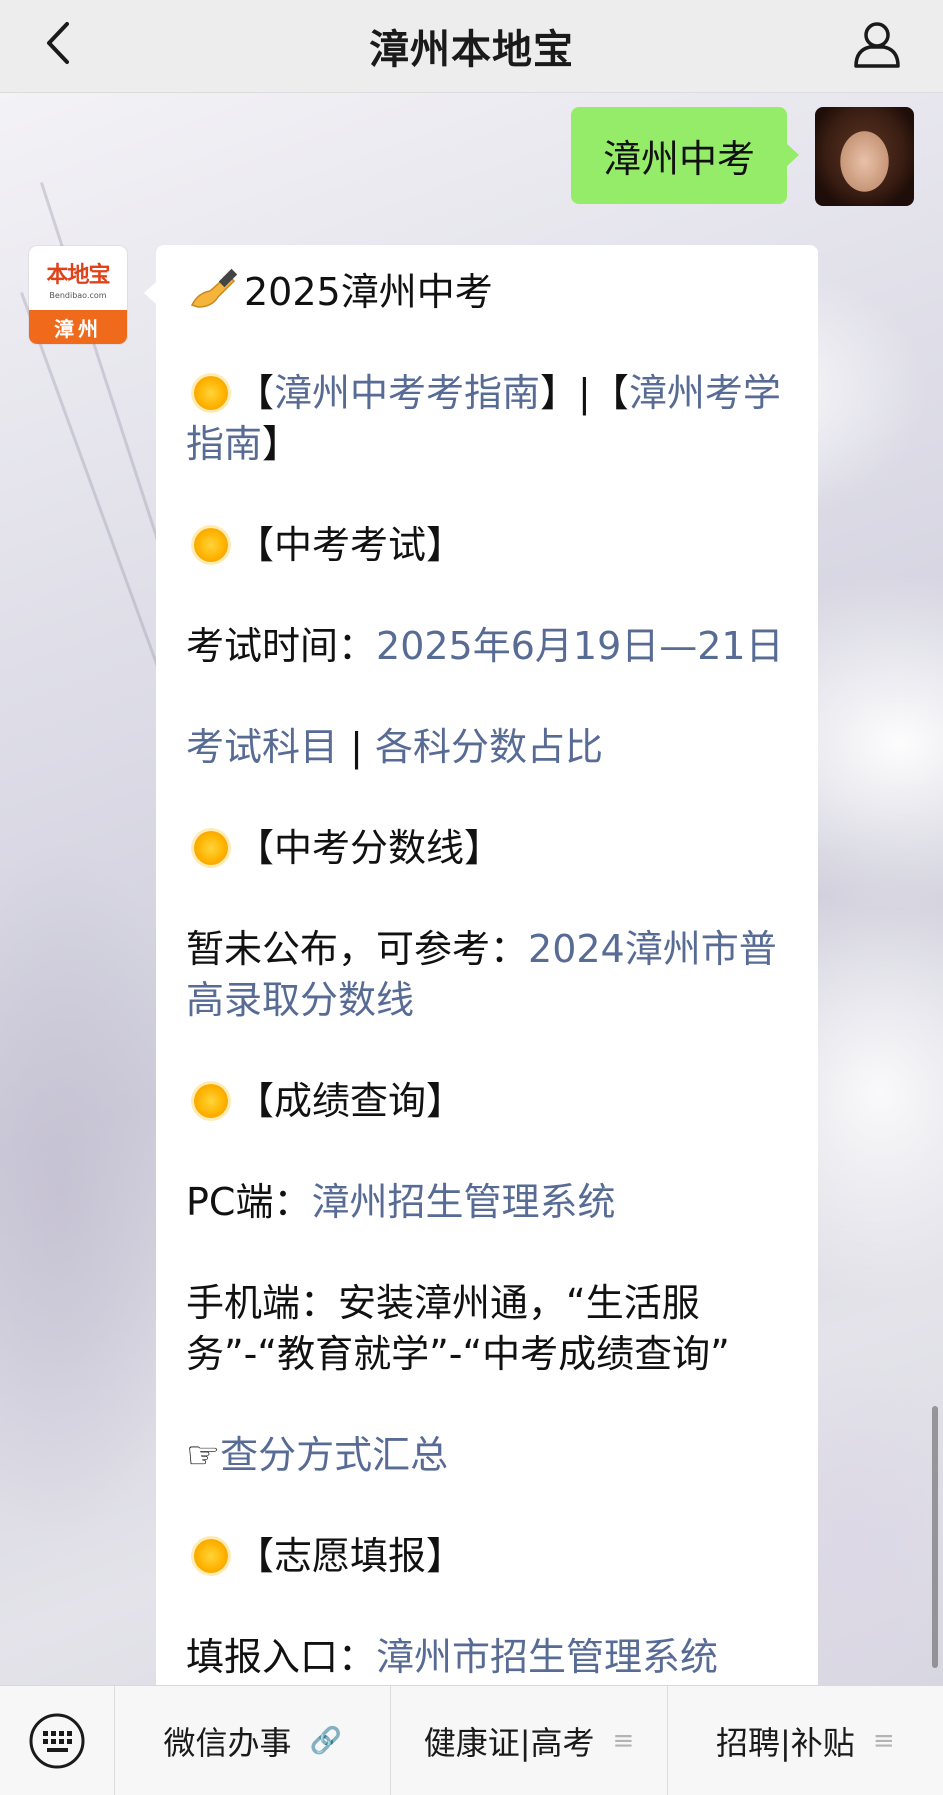  I want to click on exam-subjects-link: 考试科目, so click(262, 747).